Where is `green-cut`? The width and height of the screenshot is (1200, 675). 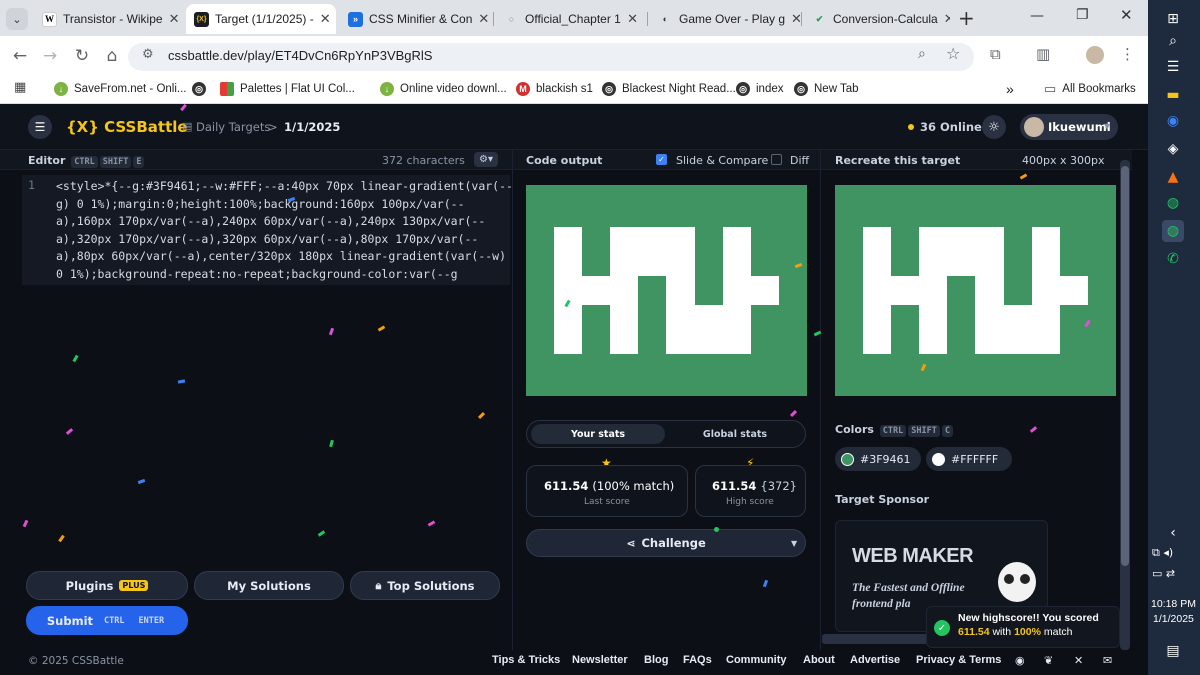
green-cut is located at coordinates (596, 251).